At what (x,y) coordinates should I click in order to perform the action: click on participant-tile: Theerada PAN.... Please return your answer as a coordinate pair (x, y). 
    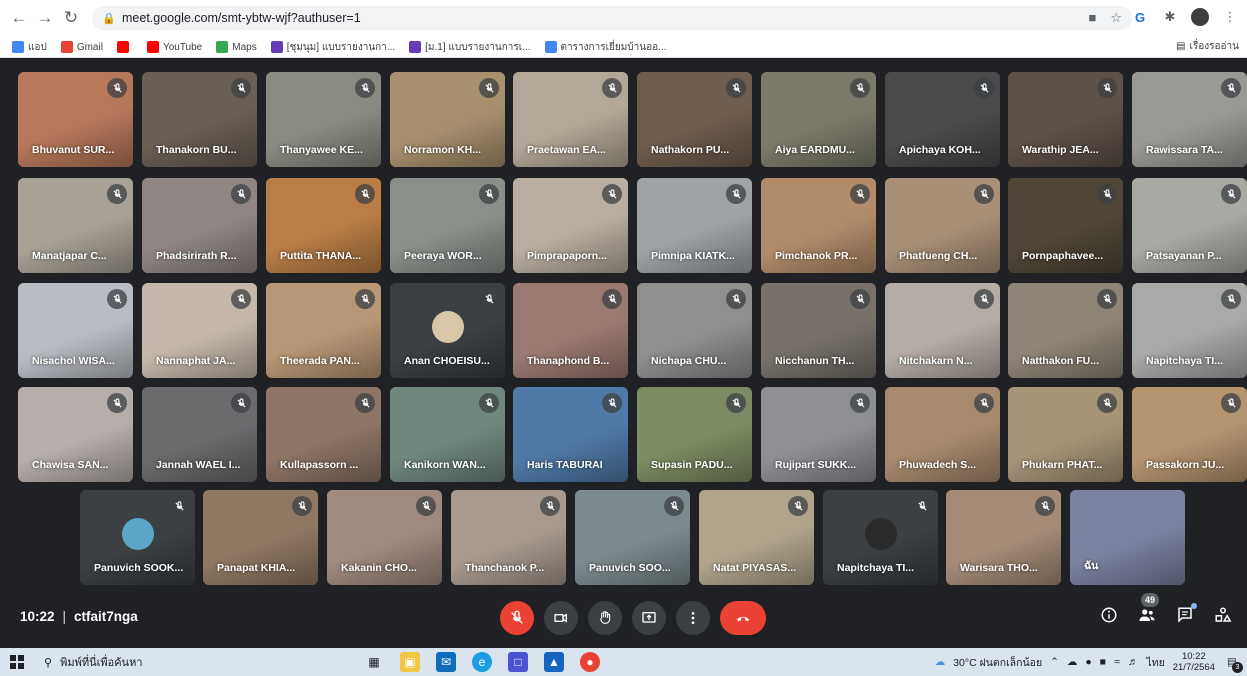
    Looking at the image, I should click on (323, 330).